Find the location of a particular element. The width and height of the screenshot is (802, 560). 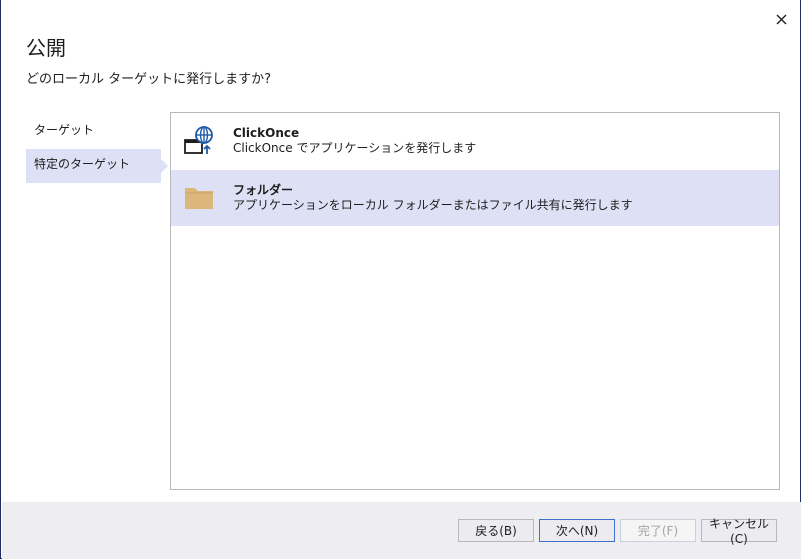

list-item-clickonce: ClickOnce ClickOnce でアプリケーションを発行します is located at coordinates (475, 141).